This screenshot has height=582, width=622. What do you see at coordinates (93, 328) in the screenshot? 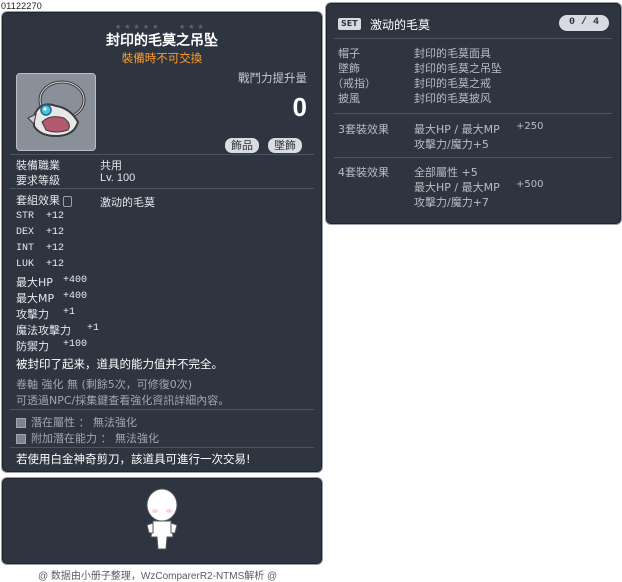
I see `stat-magic-attack-value: +1` at bounding box center [93, 328].